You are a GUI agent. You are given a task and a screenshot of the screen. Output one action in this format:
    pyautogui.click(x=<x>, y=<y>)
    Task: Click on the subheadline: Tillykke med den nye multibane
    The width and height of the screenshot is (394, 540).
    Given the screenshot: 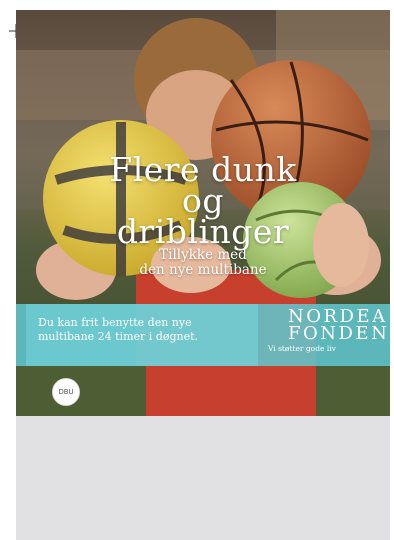 What is the action you would take?
    pyautogui.click(x=203, y=263)
    